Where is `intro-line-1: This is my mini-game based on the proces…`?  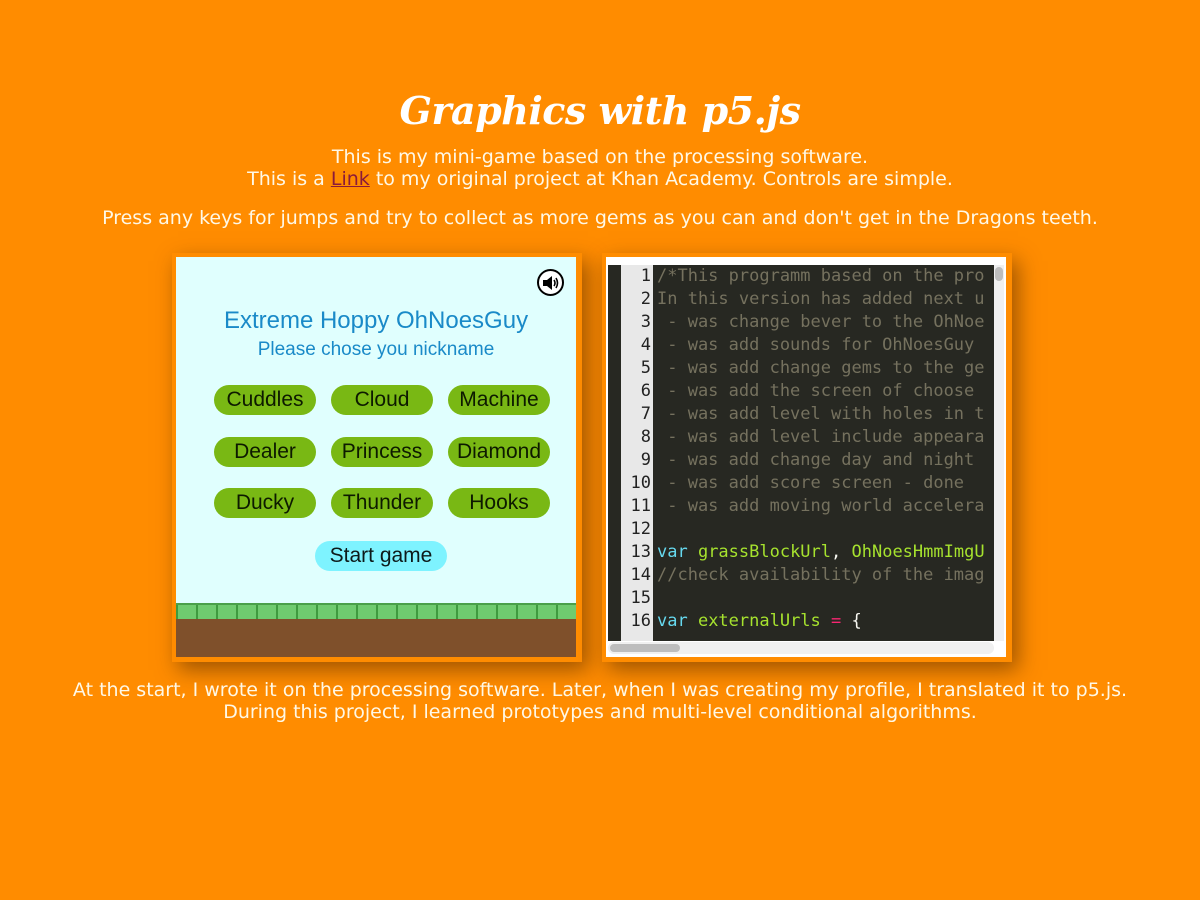
intro-line-1: This is my mini-game based on the proces… is located at coordinates (600, 157).